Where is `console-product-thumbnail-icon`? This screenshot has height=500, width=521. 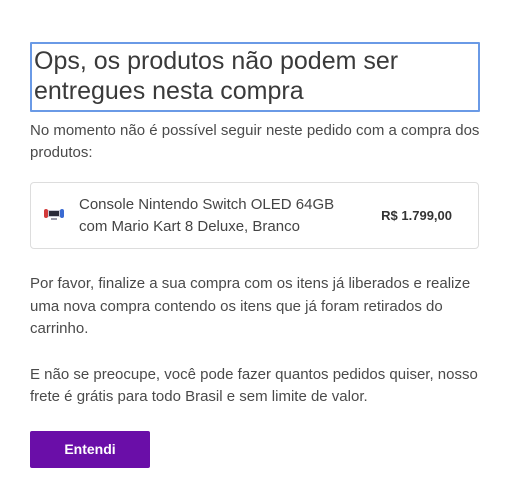 console-product-thumbnail-icon is located at coordinates (54, 212).